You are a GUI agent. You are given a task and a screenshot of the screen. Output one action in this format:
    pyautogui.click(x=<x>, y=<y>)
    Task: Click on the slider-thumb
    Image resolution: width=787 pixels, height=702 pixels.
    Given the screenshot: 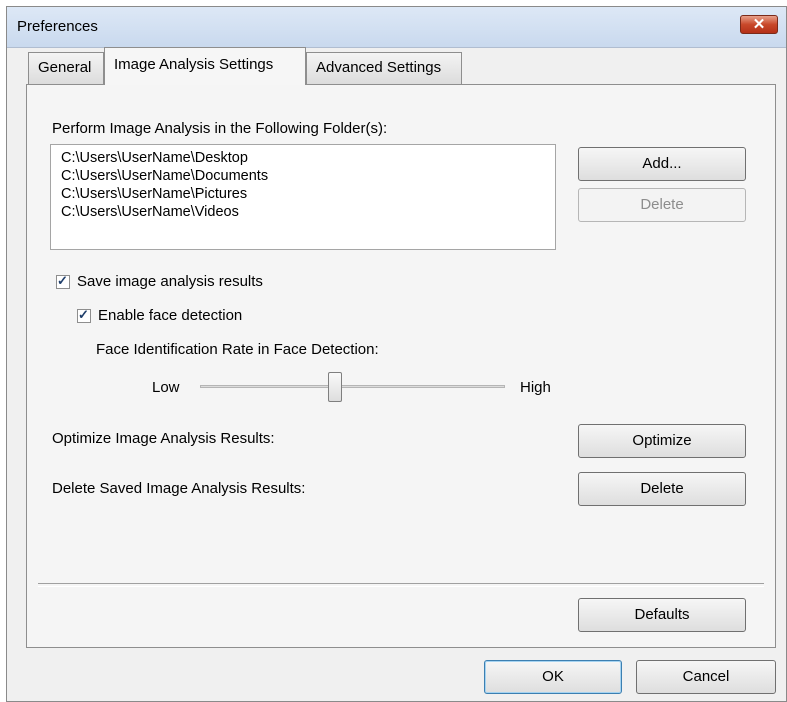 What is the action you would take?
    pyautogui.click(x=335, y=387)
    